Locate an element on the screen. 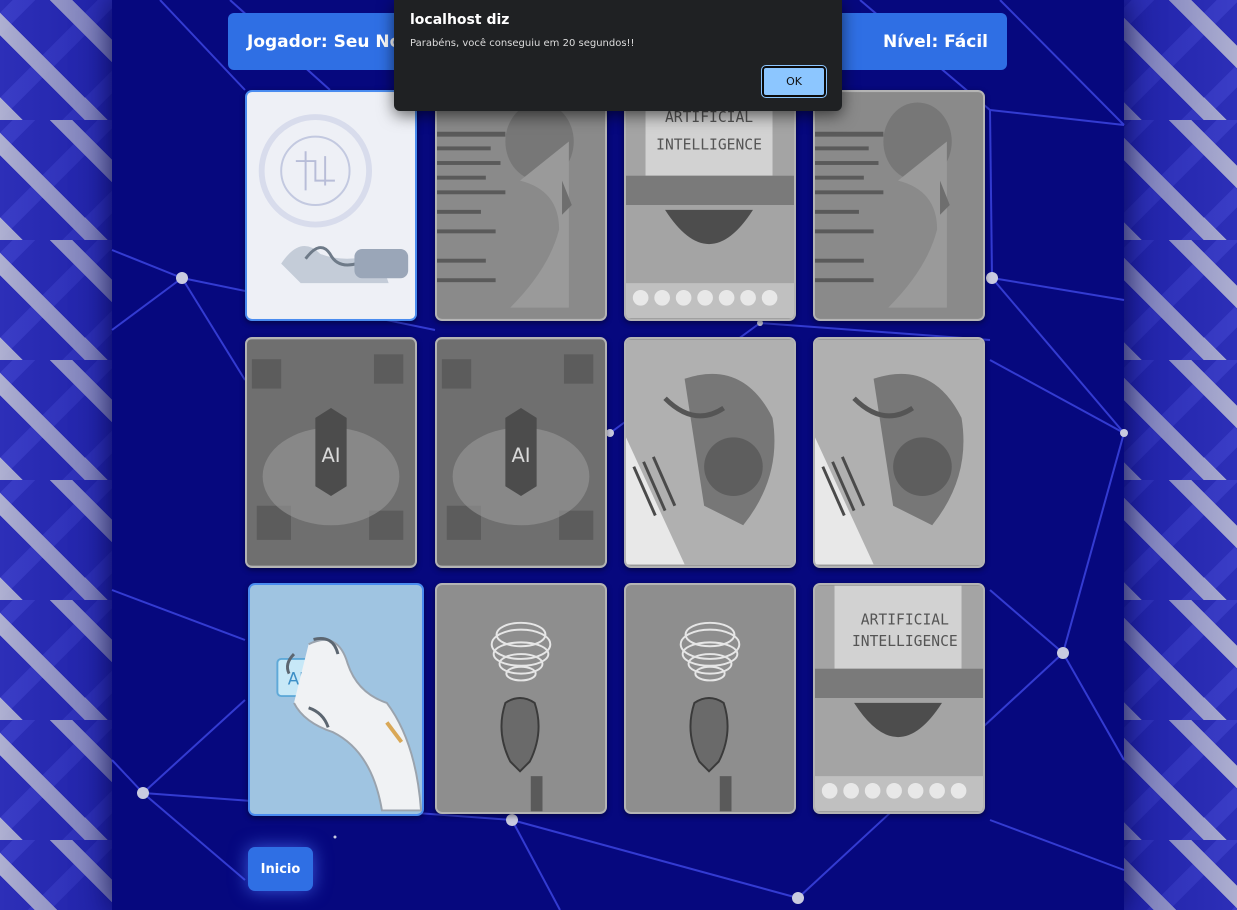 The width and height of the screenshot is (1237, 910). ai-chip-hand-image: AI is located at coordinates (336, 699).